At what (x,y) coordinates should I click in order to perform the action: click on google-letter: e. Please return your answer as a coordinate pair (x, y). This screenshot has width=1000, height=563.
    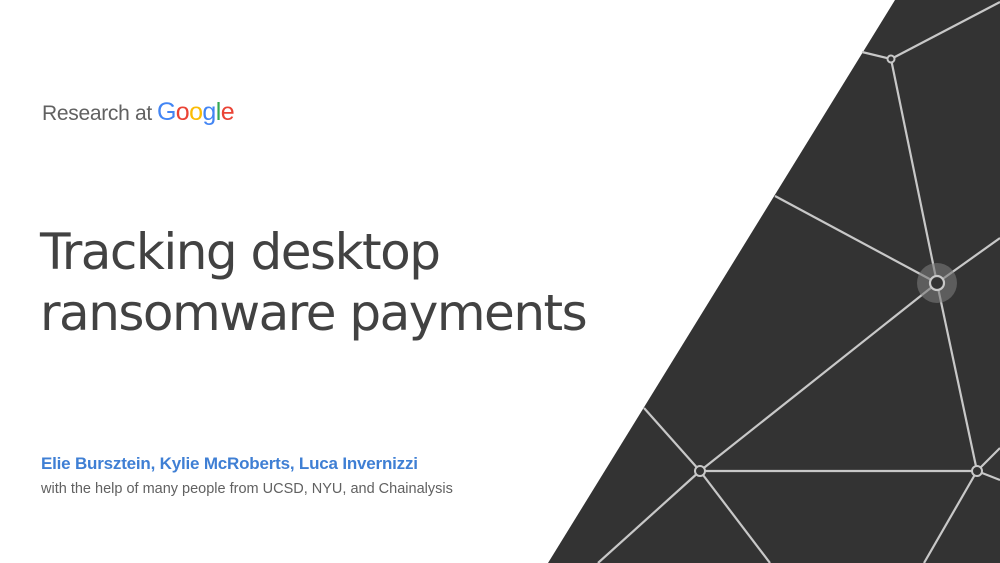
    Looking at the image, I should click on (227, 112).